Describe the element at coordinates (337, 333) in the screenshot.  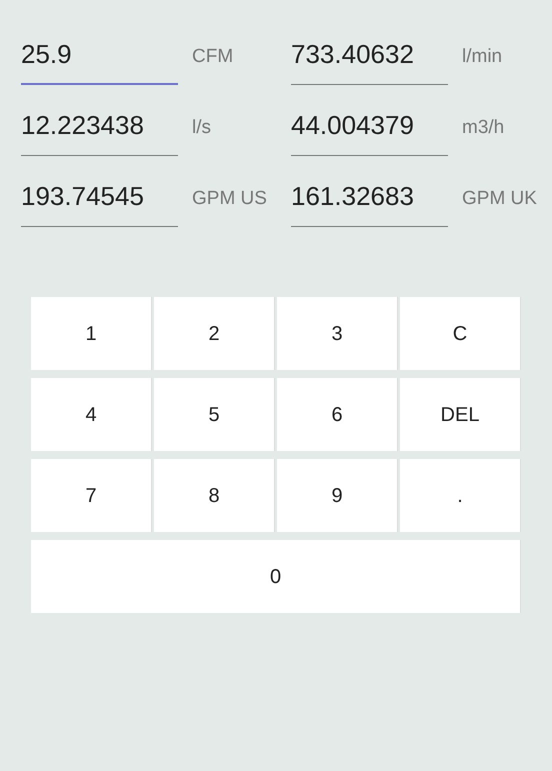
I see `key-button: 3` at that location.